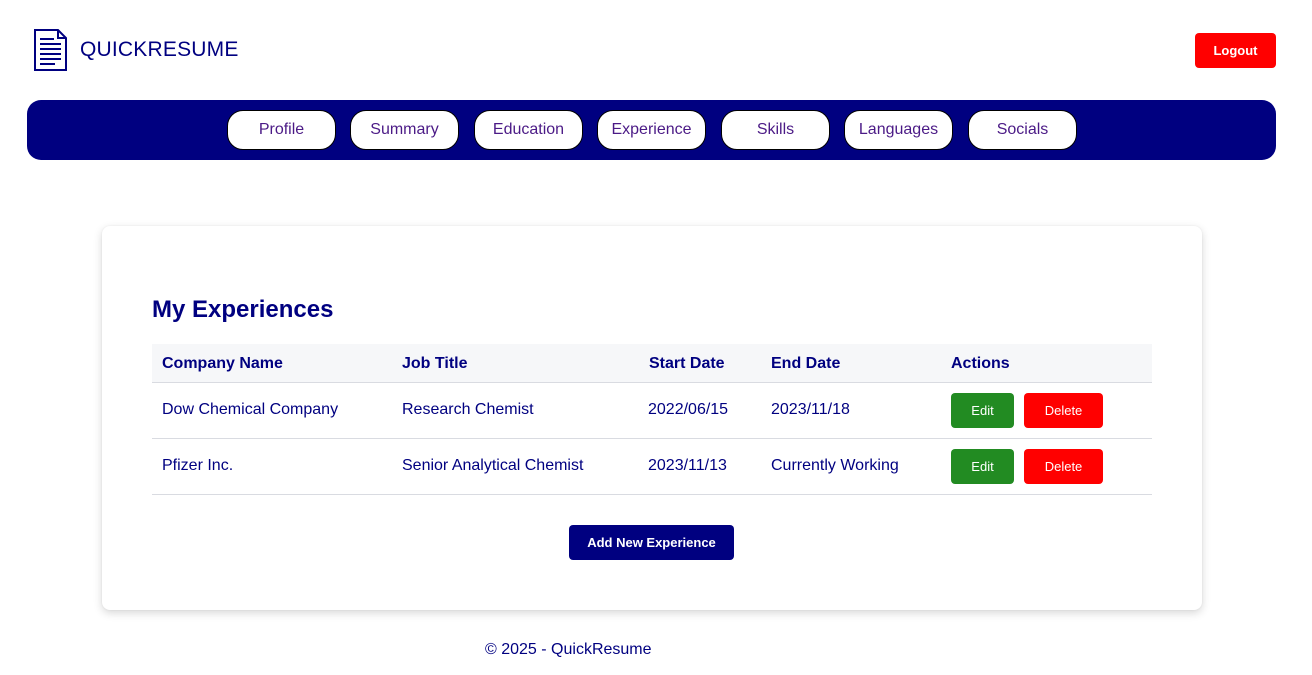 This screenshot has height=675, width=1312. What do you see at coordinates (528, 130) in the screenshot?
I see `tab-education: Education` at bounding box center [528, 130].